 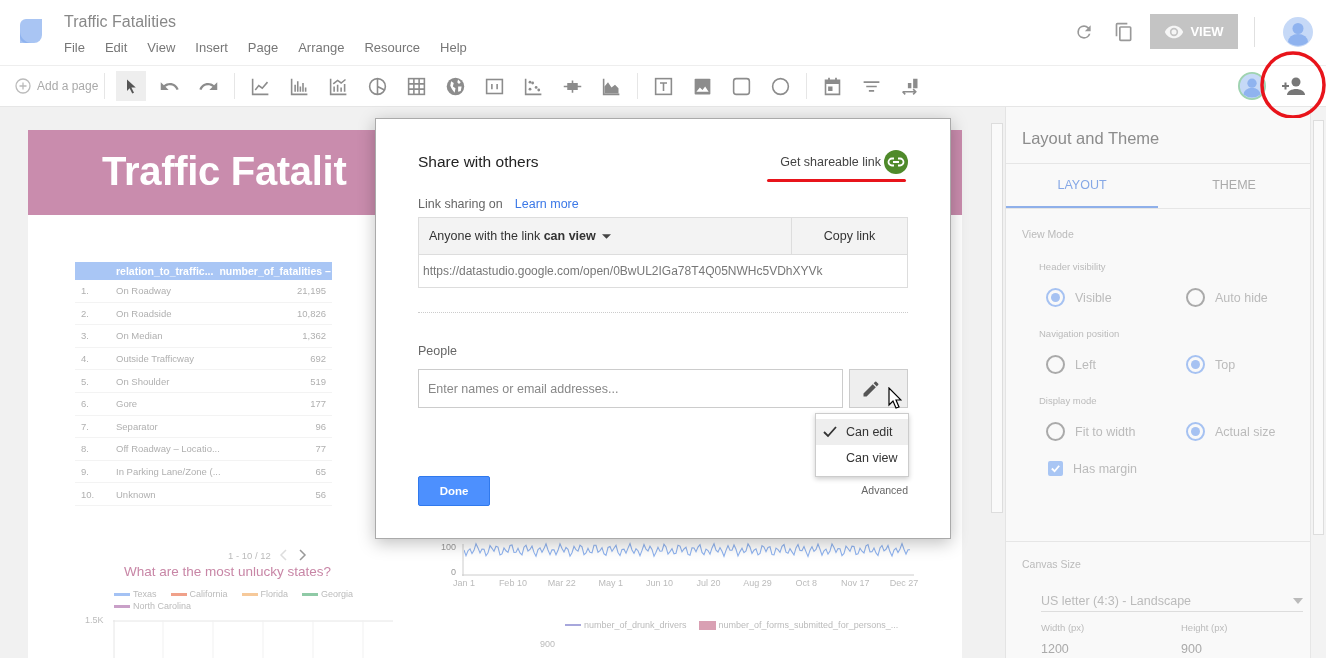 What do you see at coordinates (275, 22) in the screenshot?
I see `document-title: Traffic Fatalities` at bounding box center [275, 22].